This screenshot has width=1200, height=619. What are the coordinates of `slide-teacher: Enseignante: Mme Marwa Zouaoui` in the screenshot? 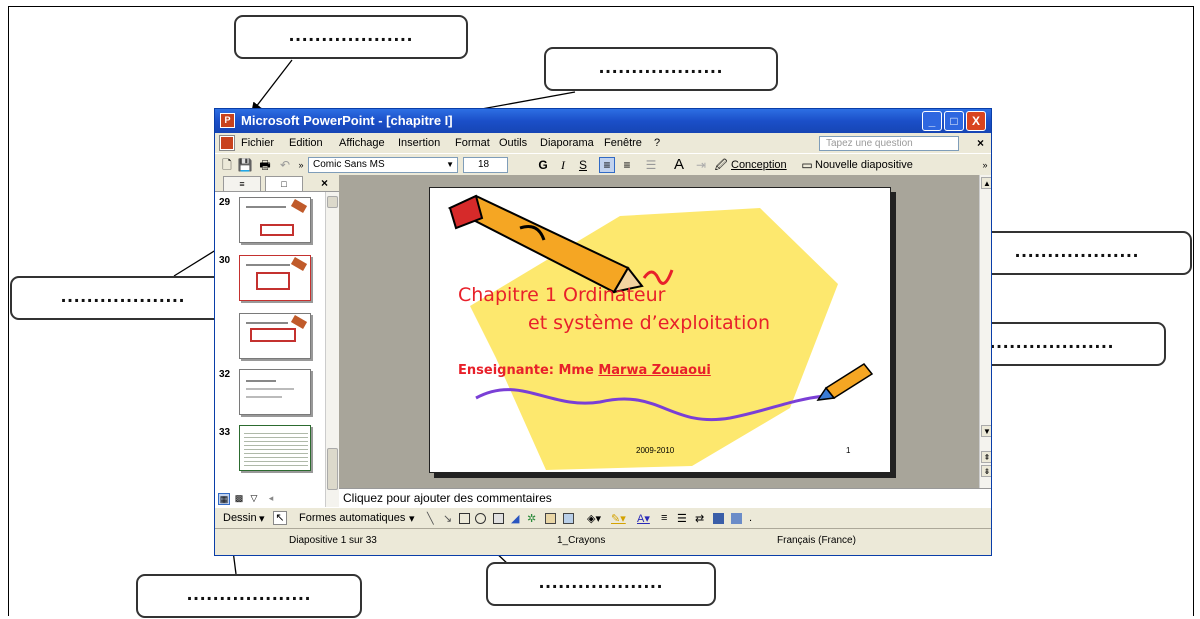 It's located at (584, 370).